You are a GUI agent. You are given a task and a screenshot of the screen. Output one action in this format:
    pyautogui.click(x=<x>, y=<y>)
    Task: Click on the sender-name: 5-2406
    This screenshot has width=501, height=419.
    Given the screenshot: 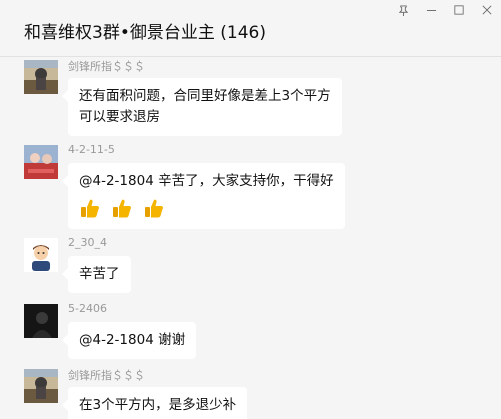 What is the action you would take?
    pyautogui.click(x=87, y=308)
    